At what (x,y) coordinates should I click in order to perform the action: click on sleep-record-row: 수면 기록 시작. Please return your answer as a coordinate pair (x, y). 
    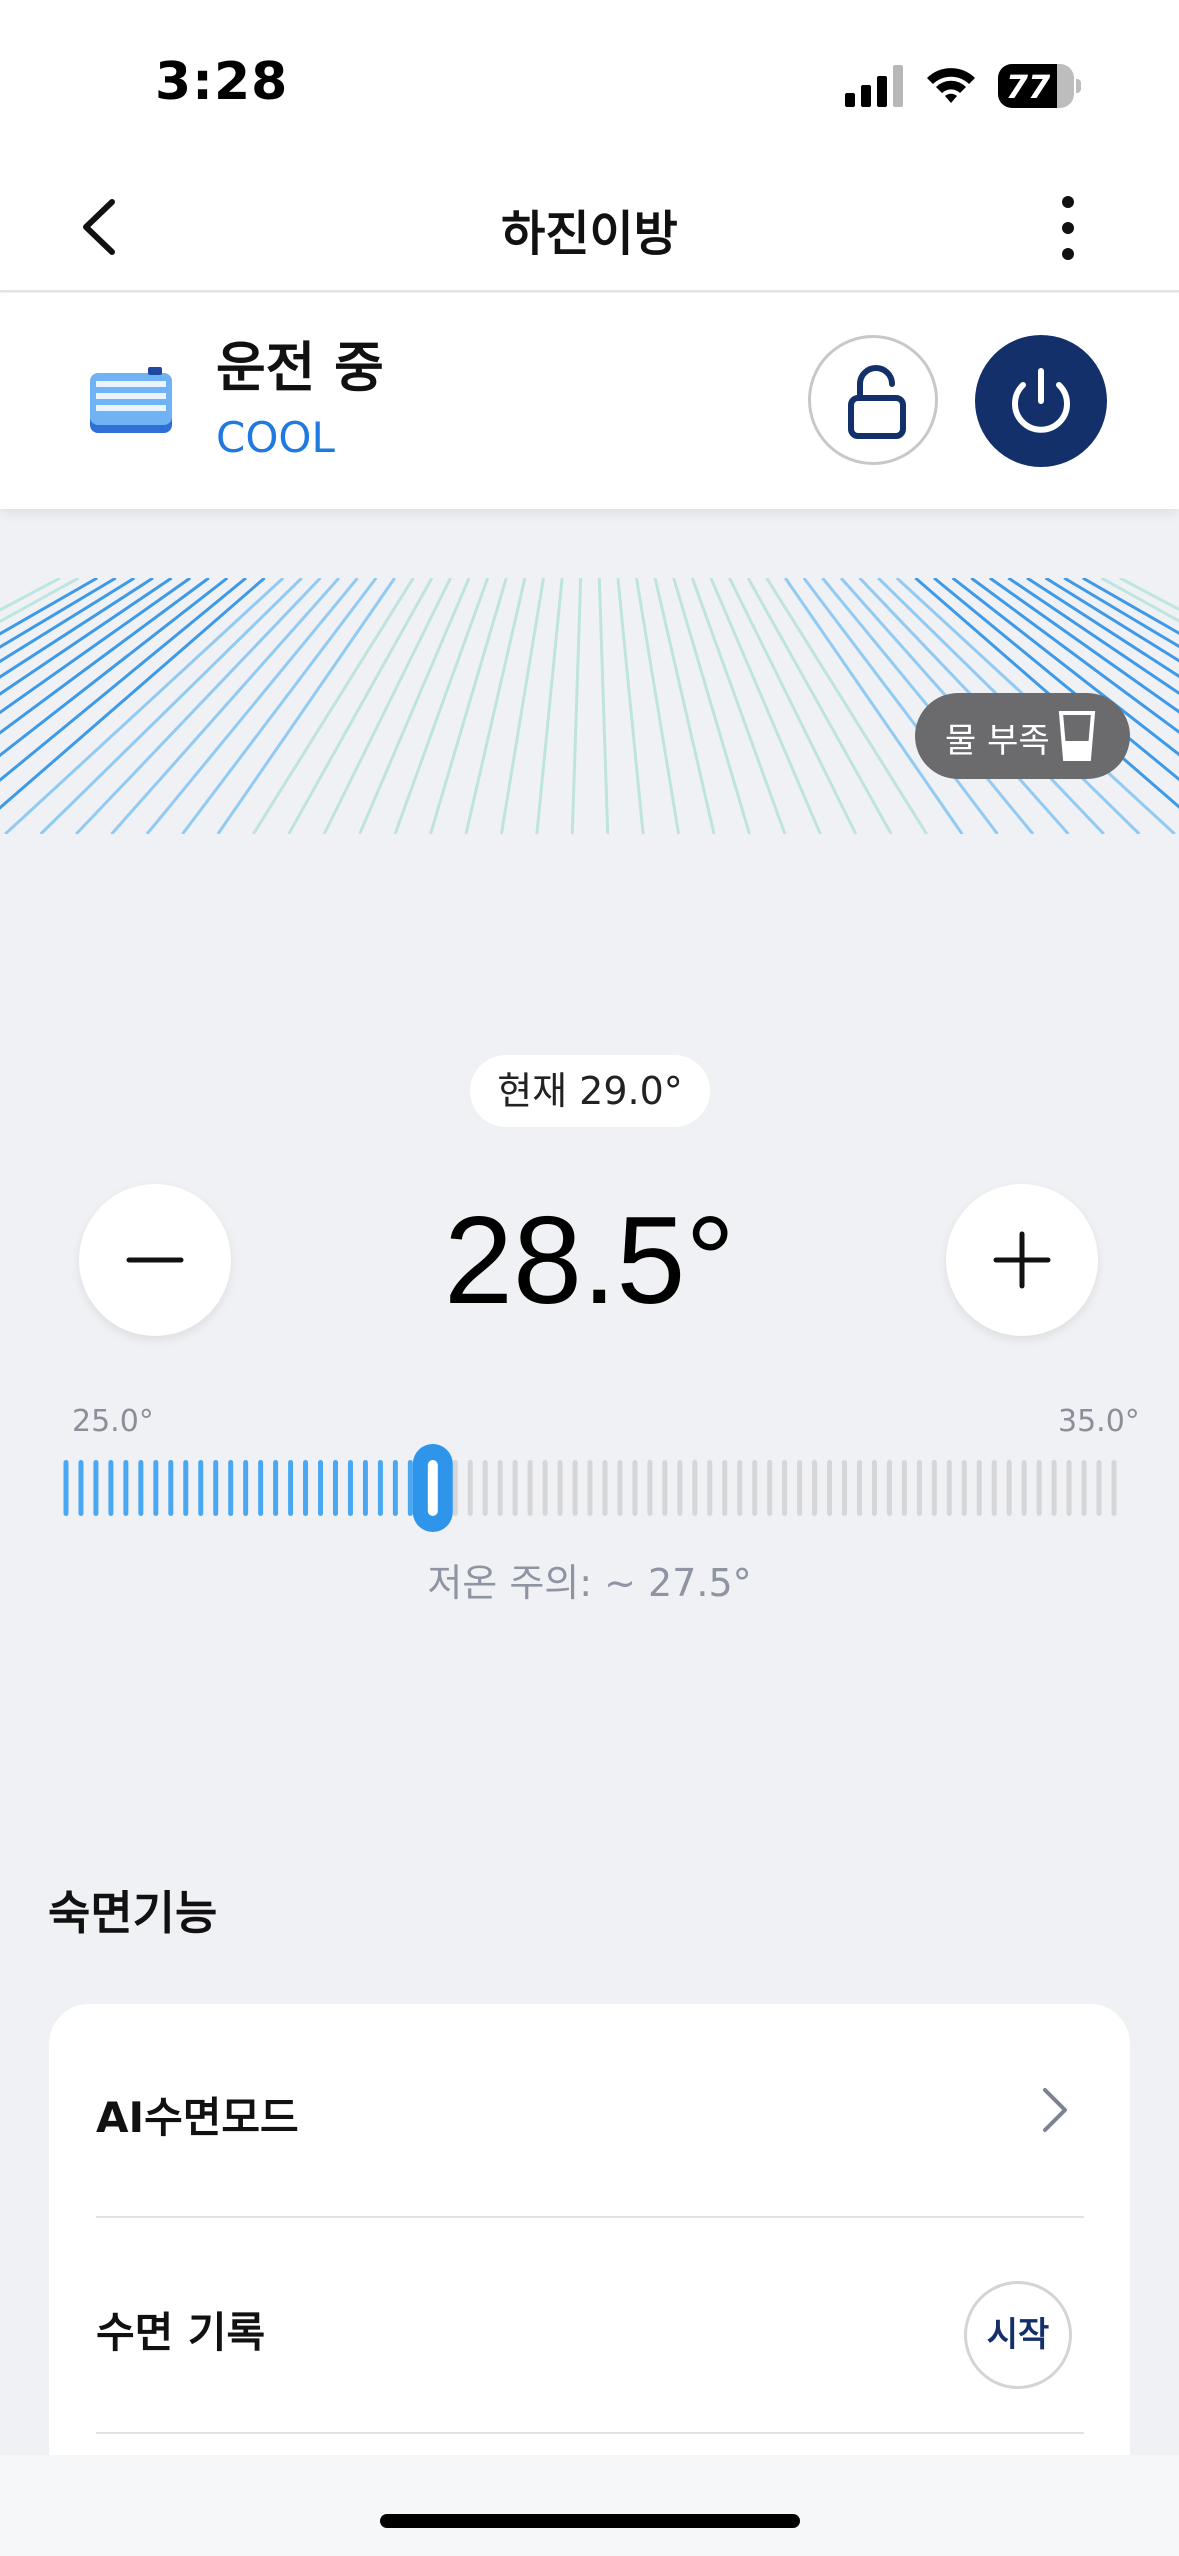
    Looking at the image, I should click on (589, 2326).